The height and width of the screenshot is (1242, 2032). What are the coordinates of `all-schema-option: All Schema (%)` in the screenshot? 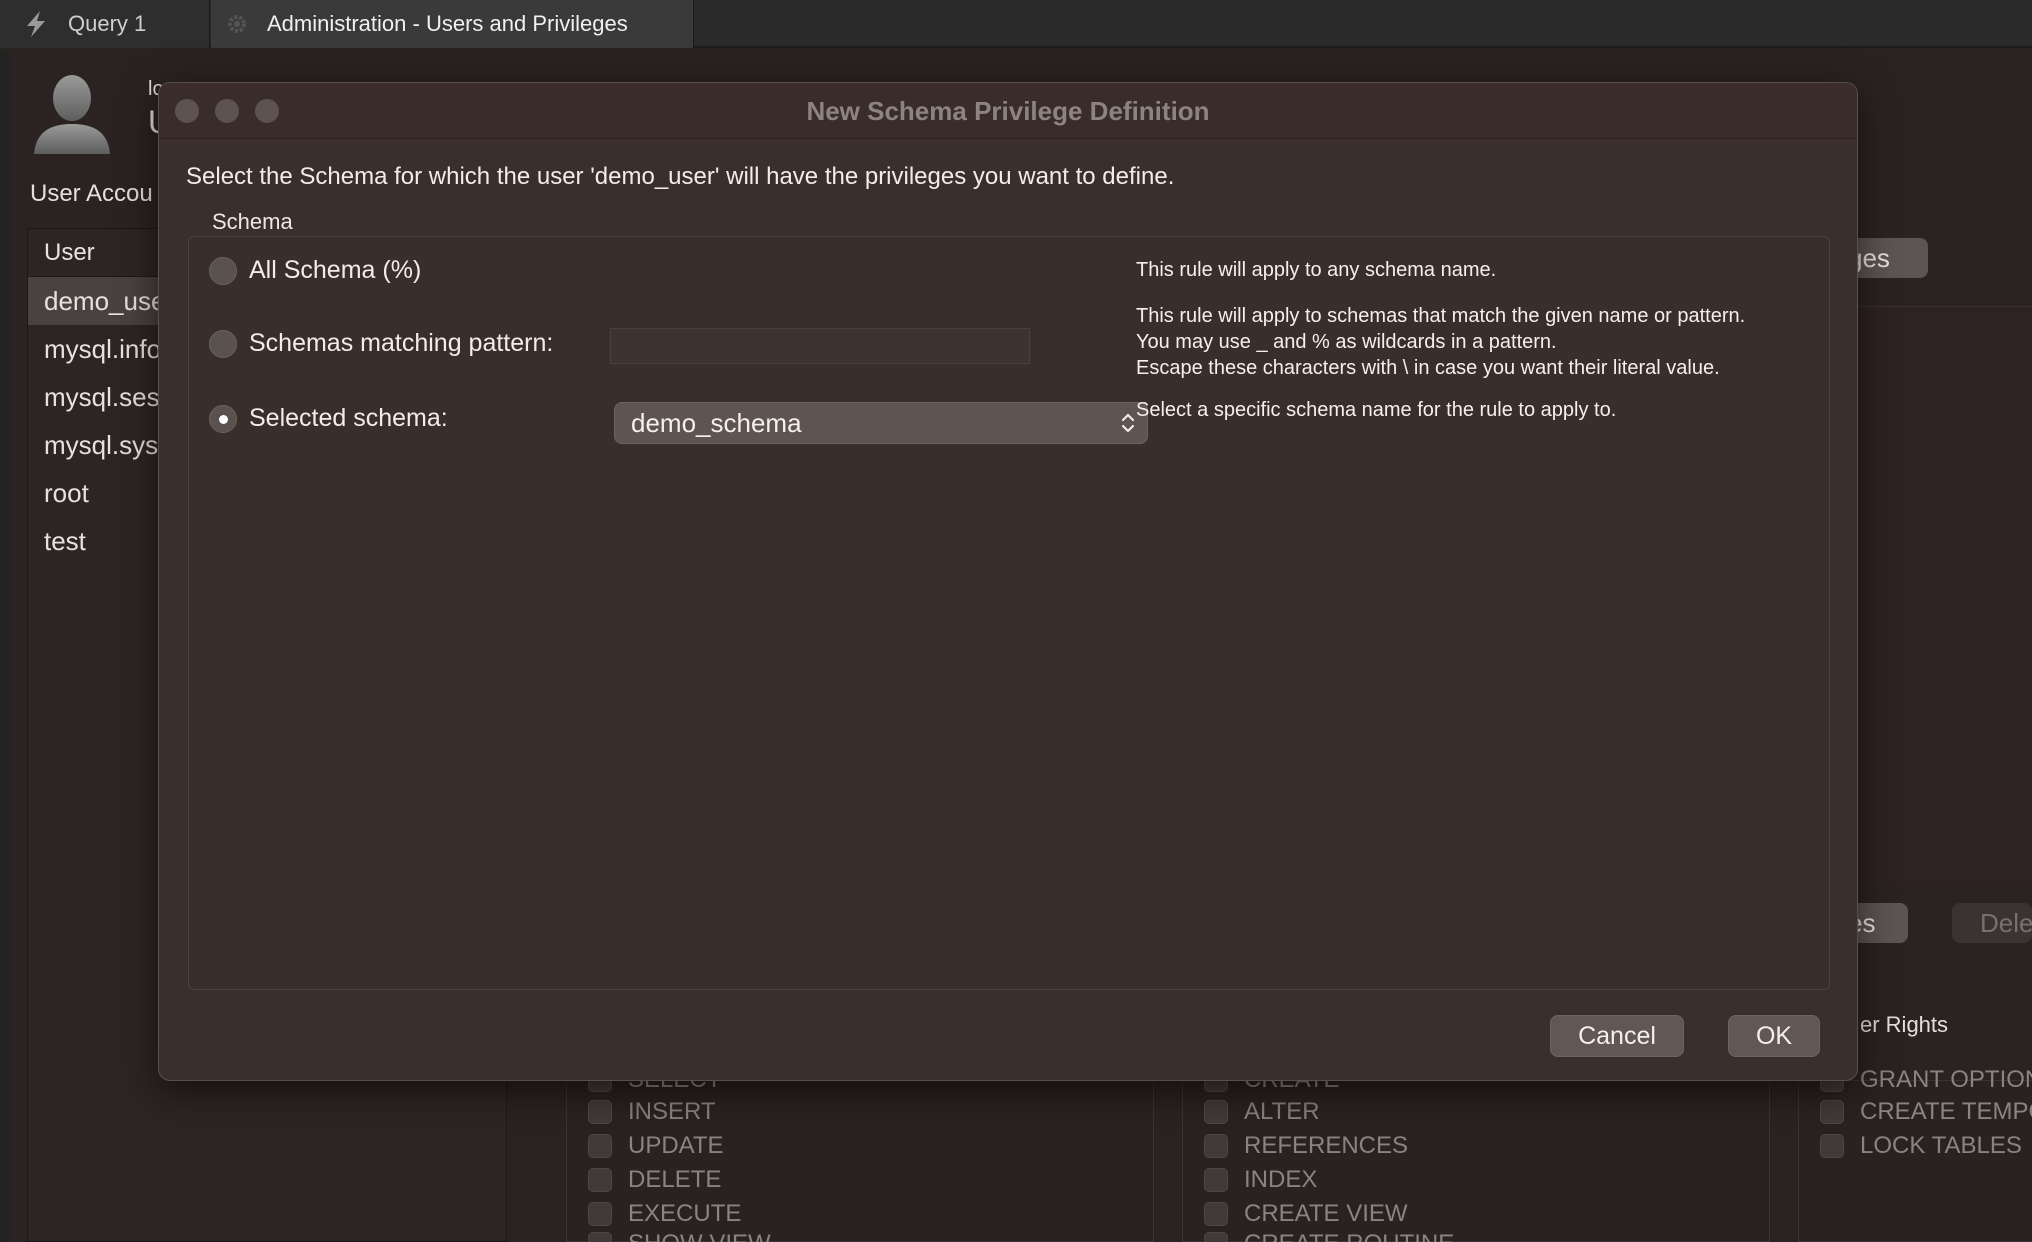 It's located at (315, 270).